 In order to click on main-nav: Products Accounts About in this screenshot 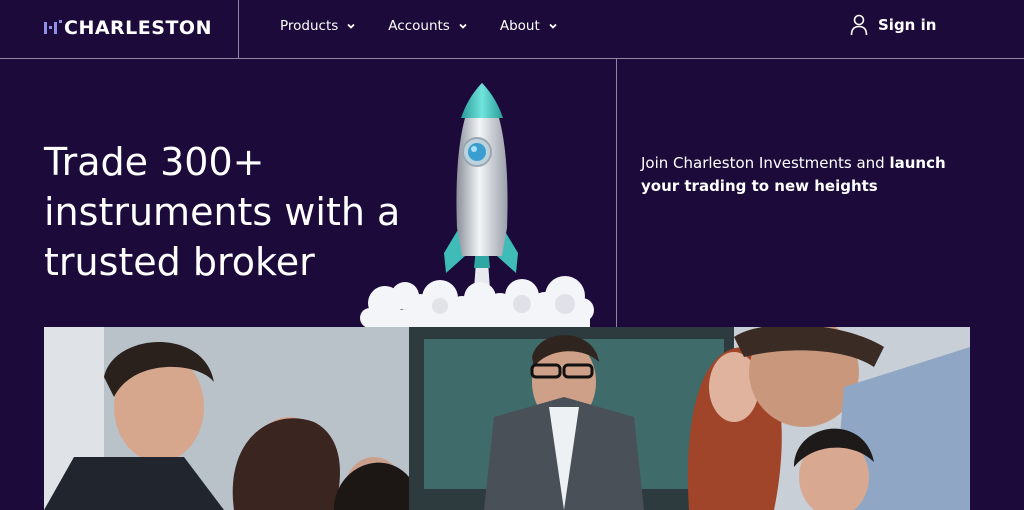, I will do `click(419, 26)`.